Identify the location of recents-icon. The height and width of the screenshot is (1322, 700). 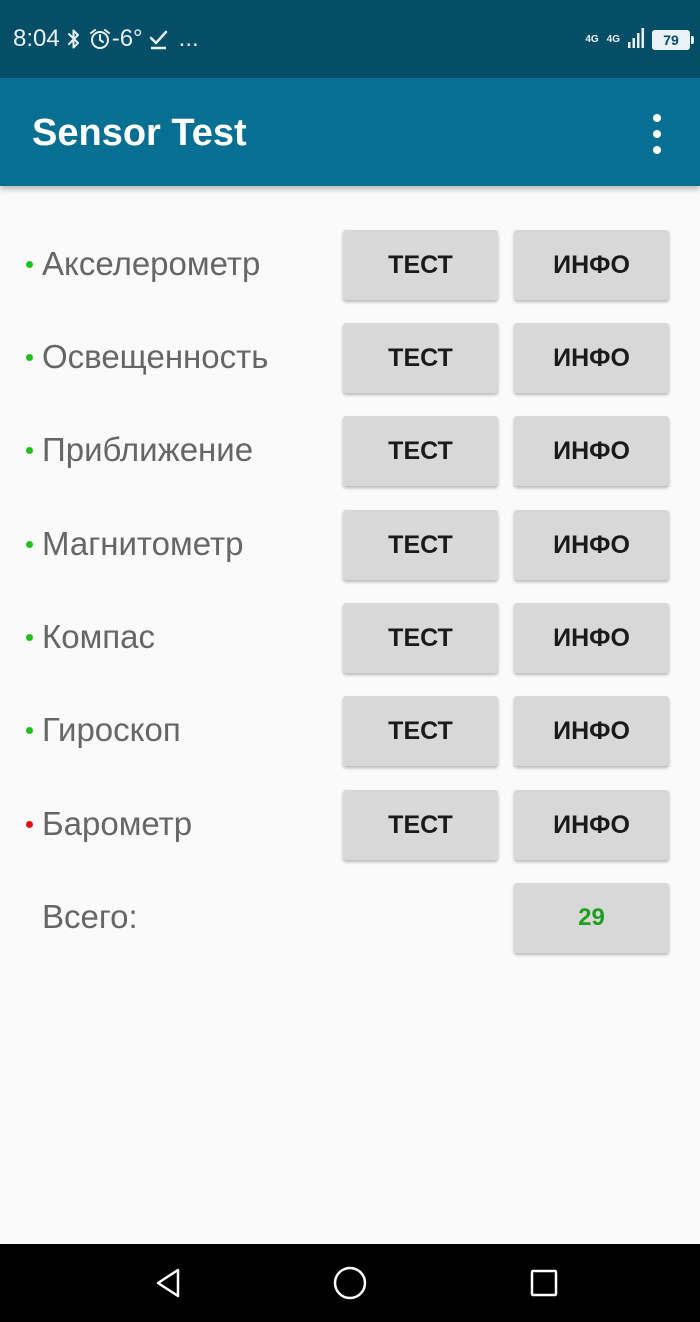
(544, 1283).